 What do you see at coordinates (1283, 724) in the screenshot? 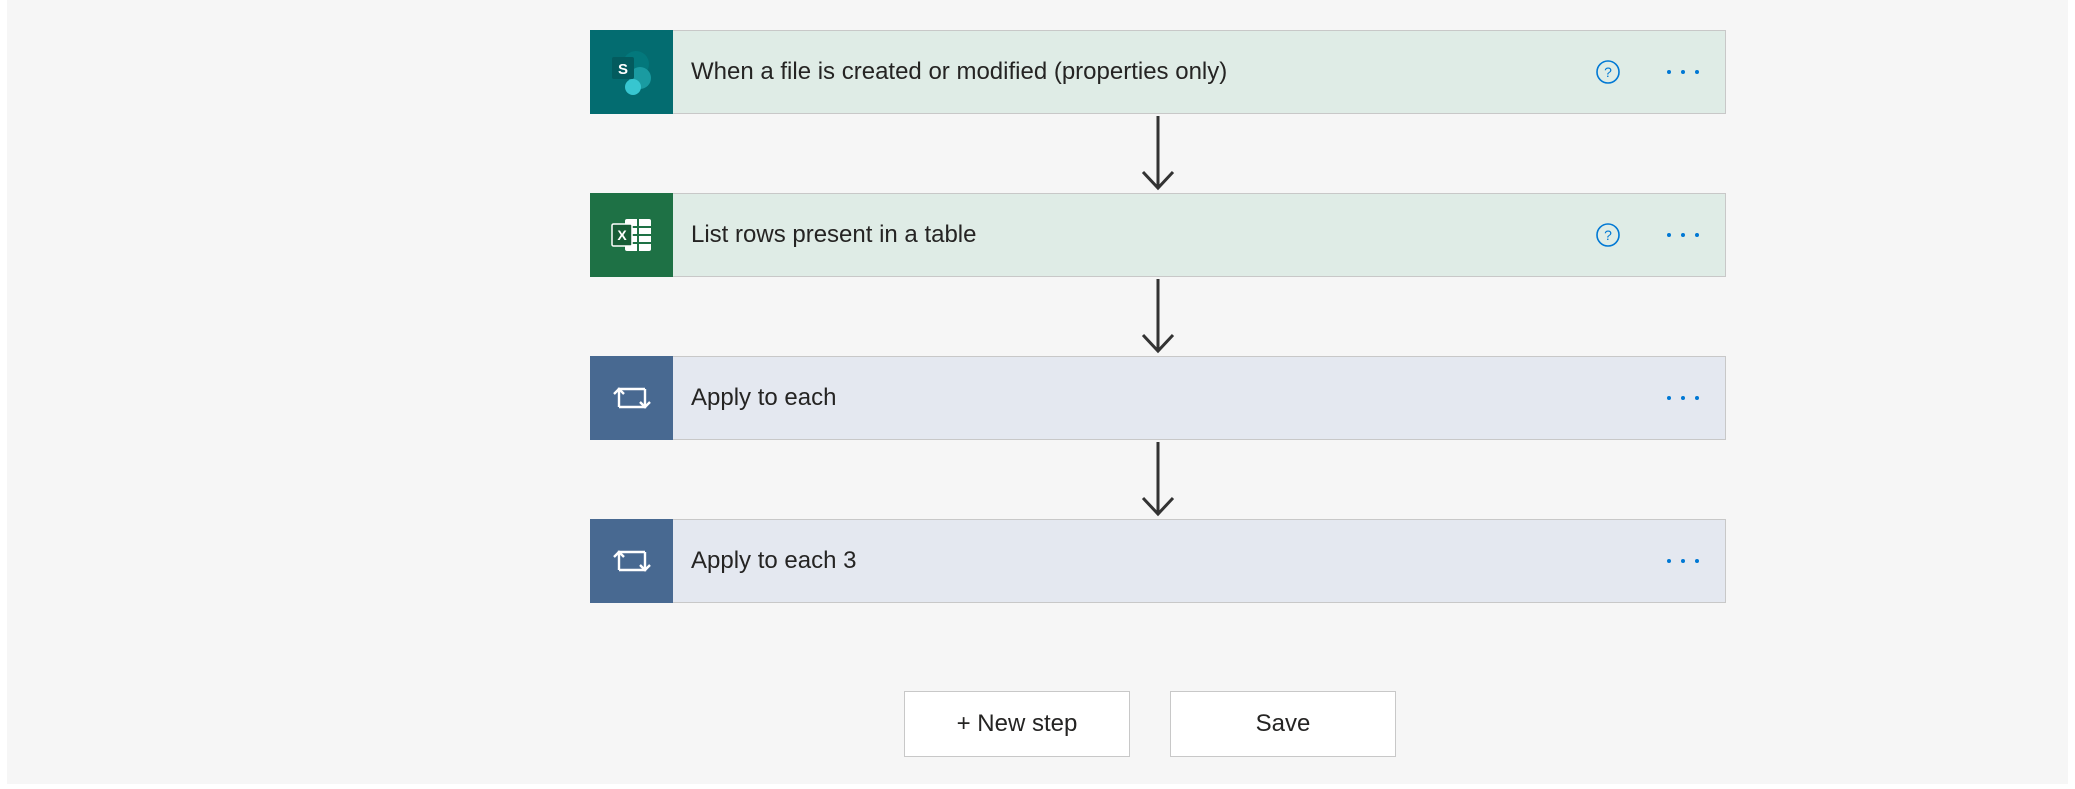
I see `save-button: Save` at bounding box center [1283, 724].